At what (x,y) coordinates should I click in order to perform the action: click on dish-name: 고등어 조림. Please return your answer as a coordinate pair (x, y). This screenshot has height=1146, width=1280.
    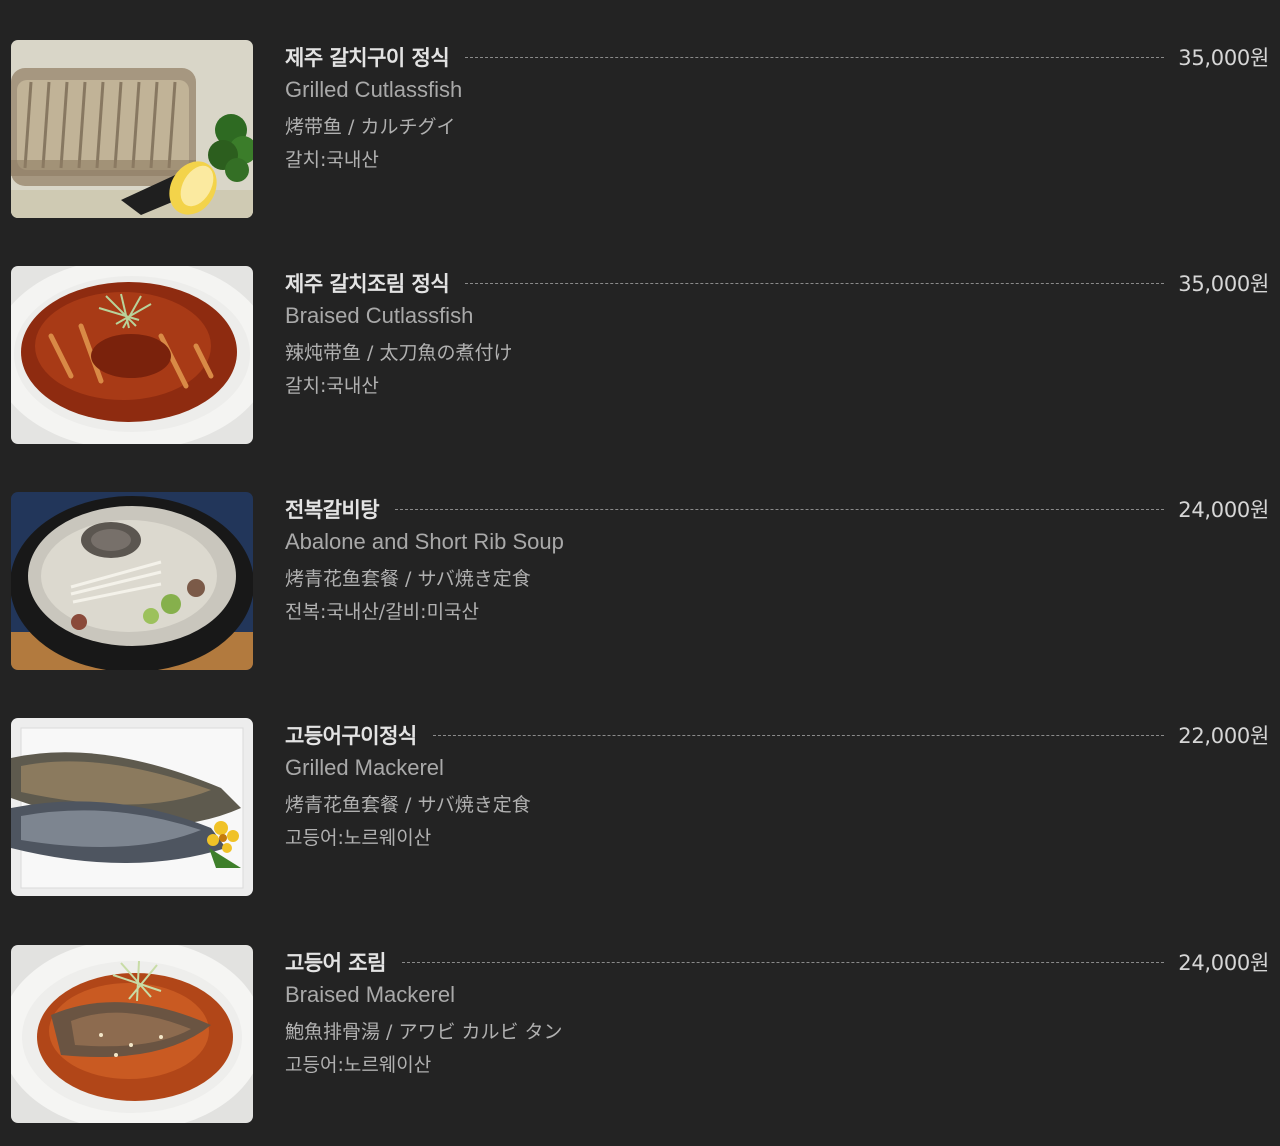
    Looking at the image, I should click on (335, 963).